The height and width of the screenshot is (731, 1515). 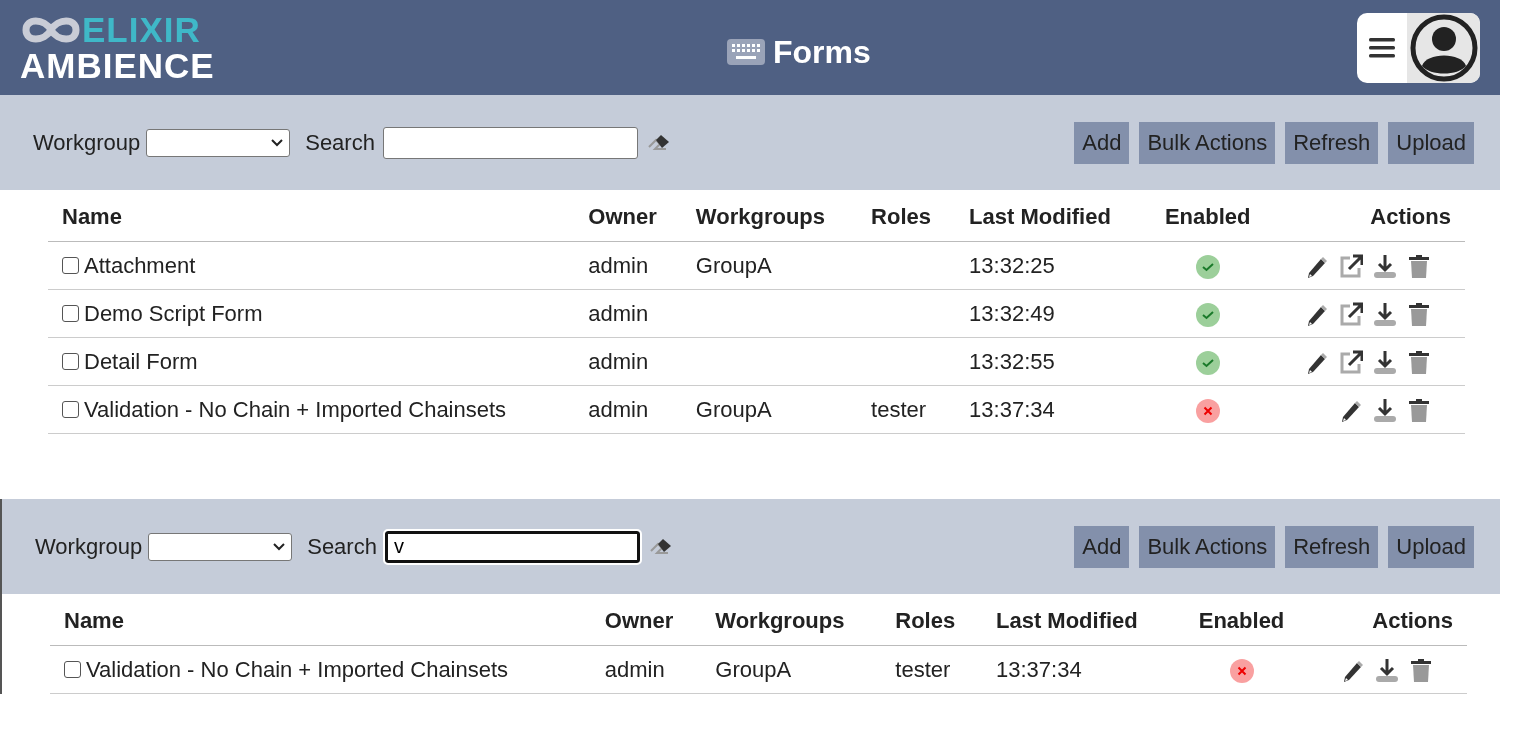 What do you see at coordinates (140, 265) in the screenshot?
I see `form-name: Attachment` at bounding box center [140, 265].